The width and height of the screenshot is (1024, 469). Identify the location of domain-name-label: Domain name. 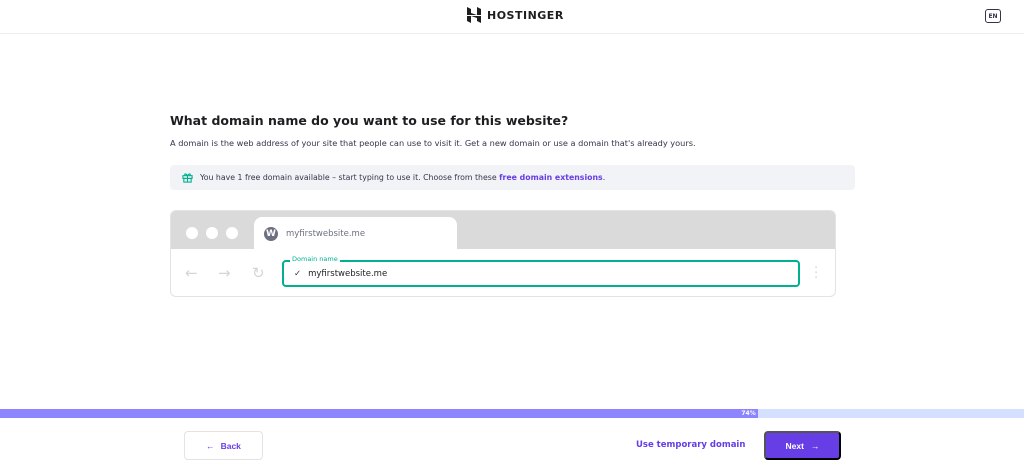
(315, 259).